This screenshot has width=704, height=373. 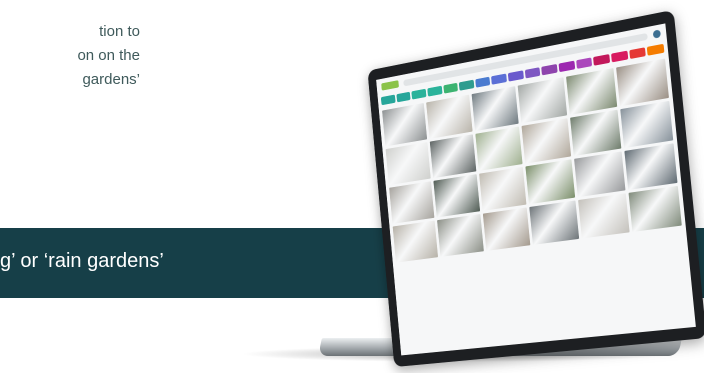 I want to click on avatar, so click(x=656, y=34).